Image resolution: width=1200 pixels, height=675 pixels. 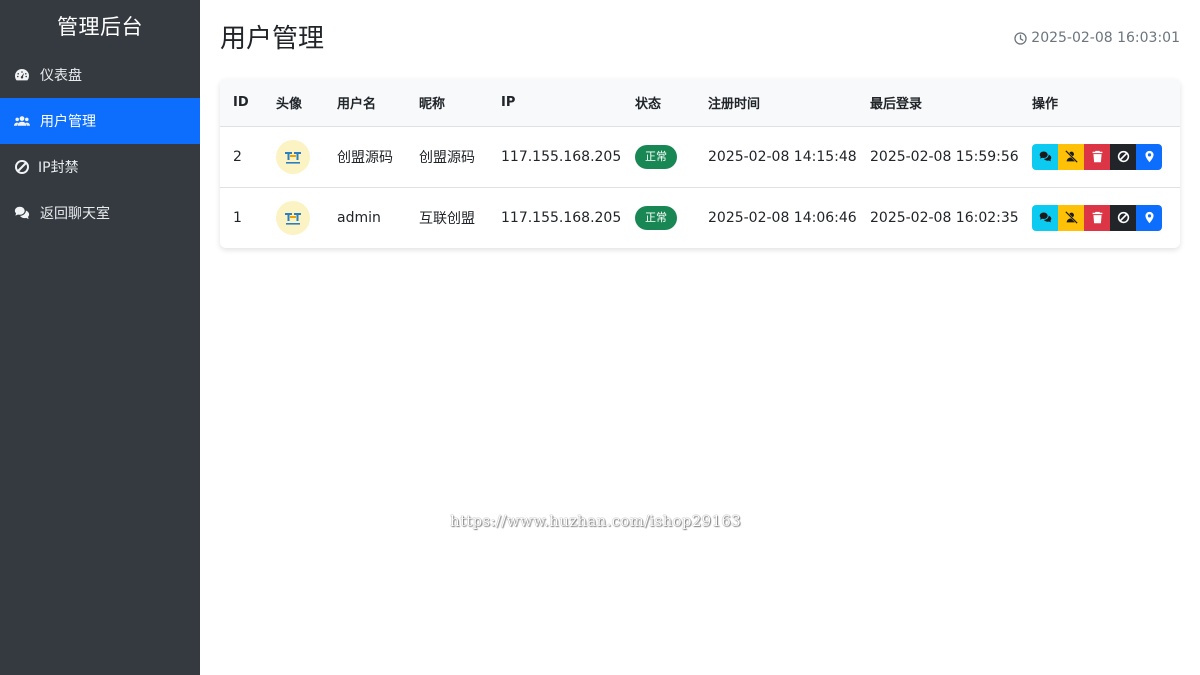 I want to click on clock-icon, so click(x=1020, y=38).